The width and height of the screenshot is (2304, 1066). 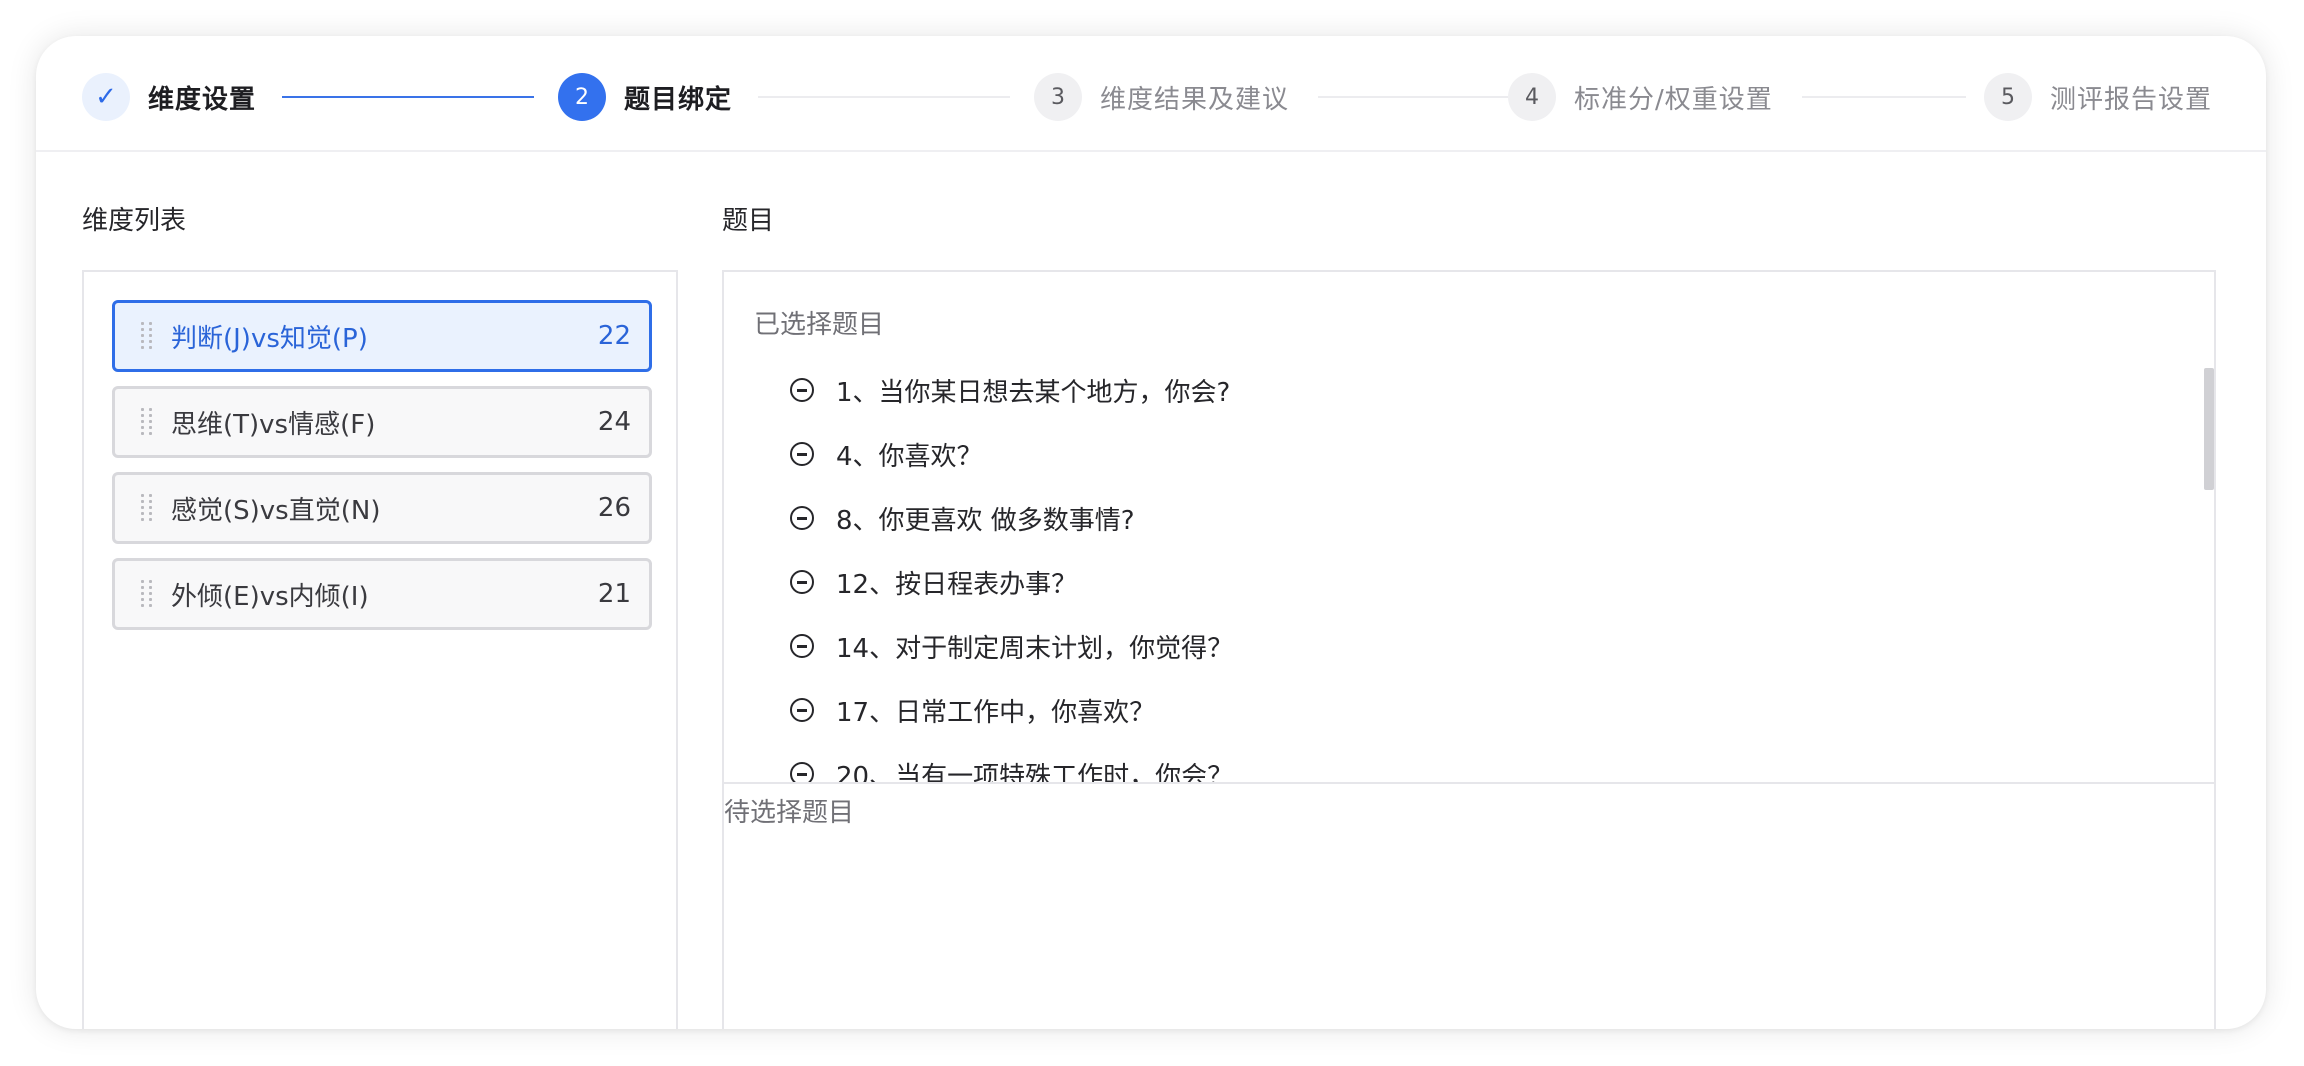 What do you see at coordinates (789, 813) in the screenshot?
I see `pending-questions-title: 待选择题目` at bounding box center [789, 813].